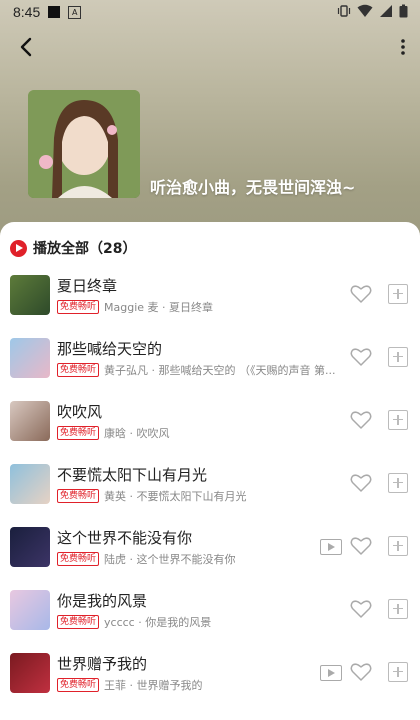 This screenshot has height=720, width=420. What do you see at coordinates (27, 47) in the screenshot?
I see `back-arrow-icon` at bounding box center [27, 47].